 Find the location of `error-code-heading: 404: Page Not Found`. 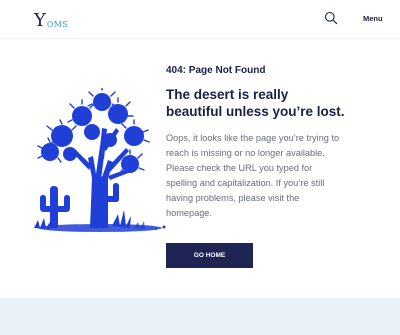

error-code-heading: 404: Page Not Found is located at coordinates (216, 70).